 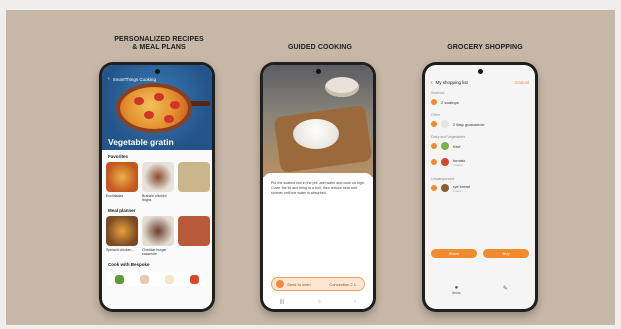 I want to click on bottom-nav: ● Items ✎, so click(x=480, y=290).